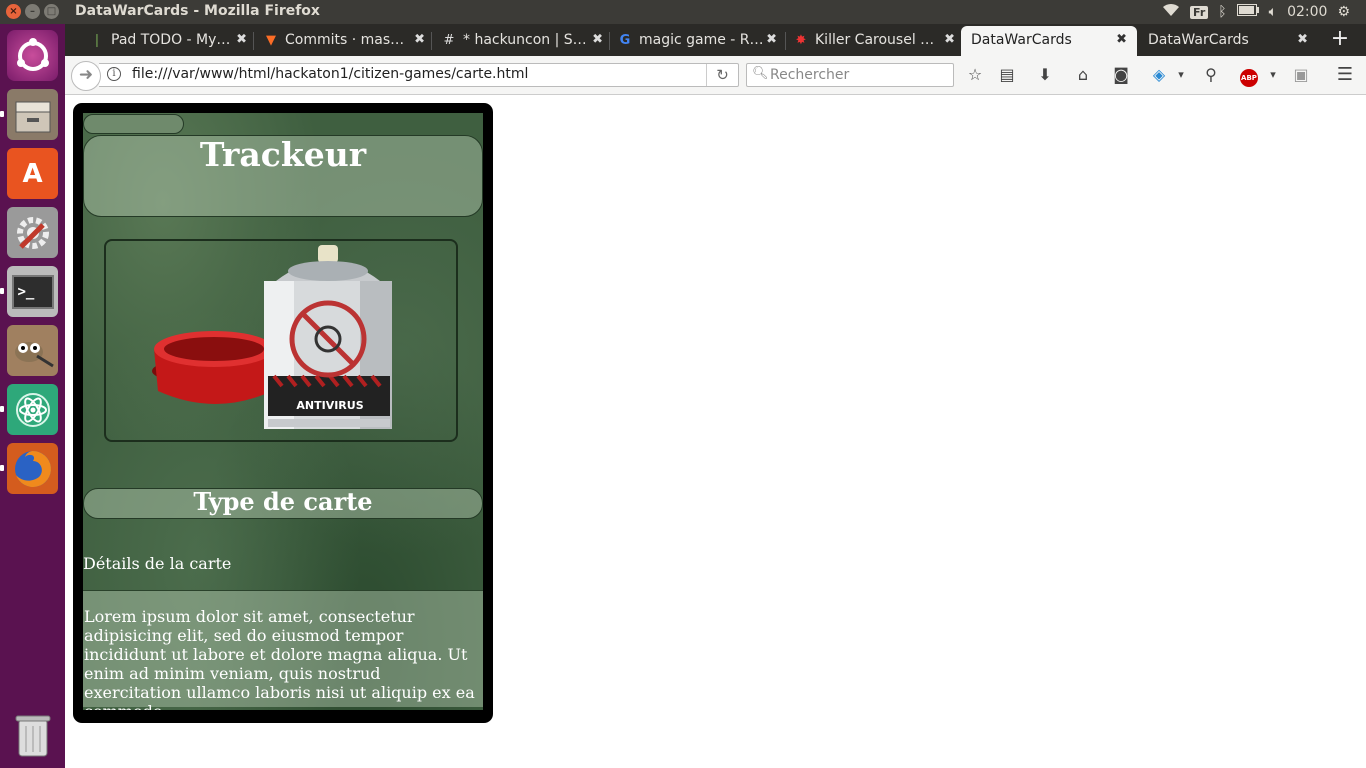  What do you see at coordinates (1301, 75) in the screenshot?
I see `extension-icon: ▣` at bounding box center [1301, 75].